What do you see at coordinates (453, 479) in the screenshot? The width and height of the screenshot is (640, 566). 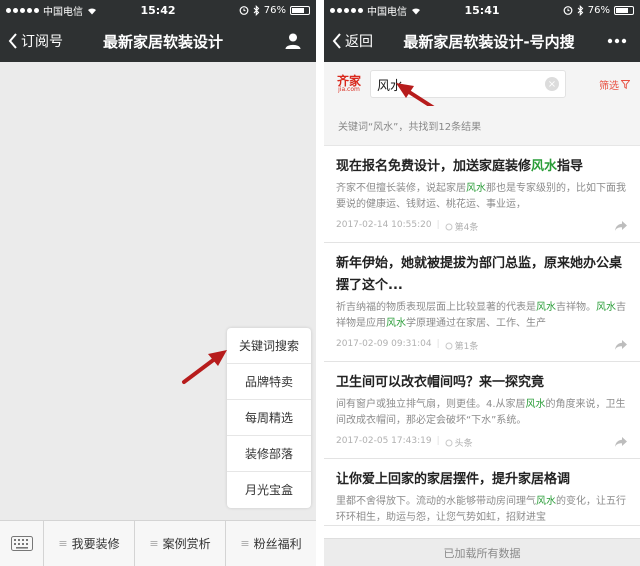 I see `result-title: 让你爱上回家的家居摆件，提升家居格调` at bounding box center [453, 479].